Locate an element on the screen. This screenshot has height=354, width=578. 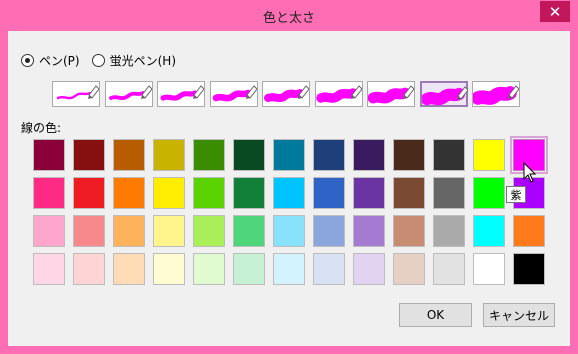
line-color-label: 線の色: is located at coordinates (41, 128).